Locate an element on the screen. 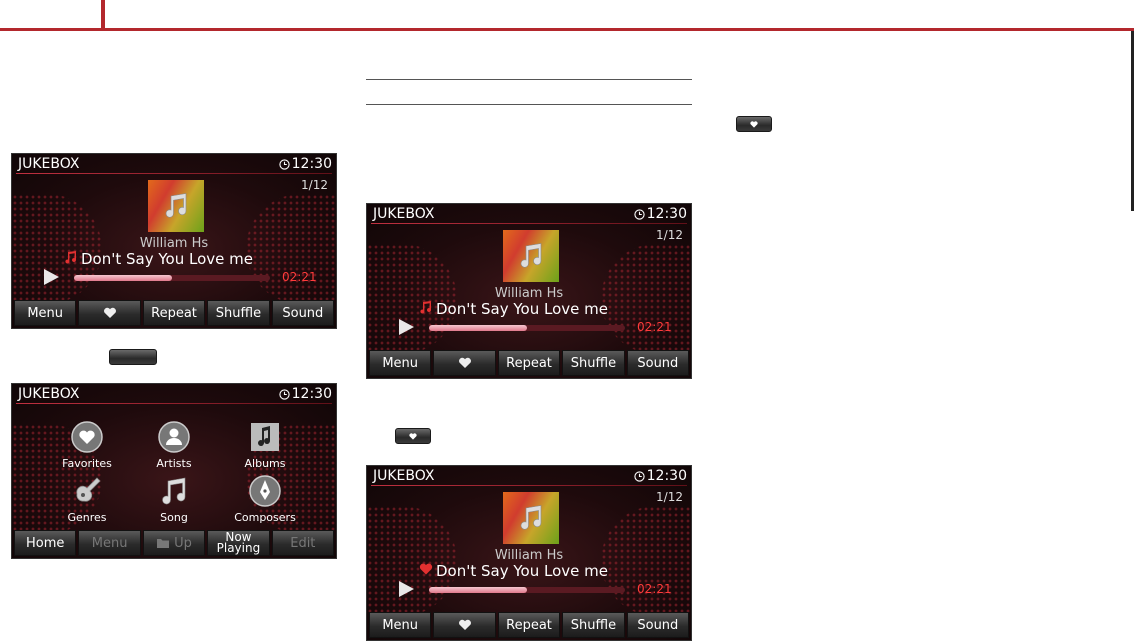 The width and height of the screenshot is (1134, 642). favorites-icon is located at coordinates (87, 437).